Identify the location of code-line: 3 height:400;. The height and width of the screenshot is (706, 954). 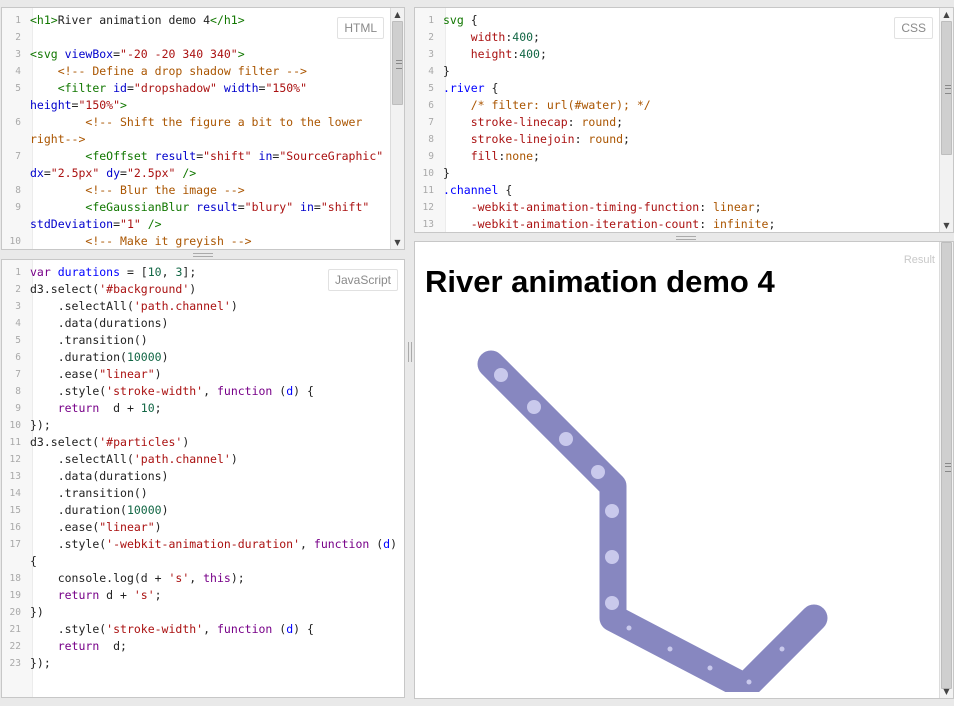
(677, 54).